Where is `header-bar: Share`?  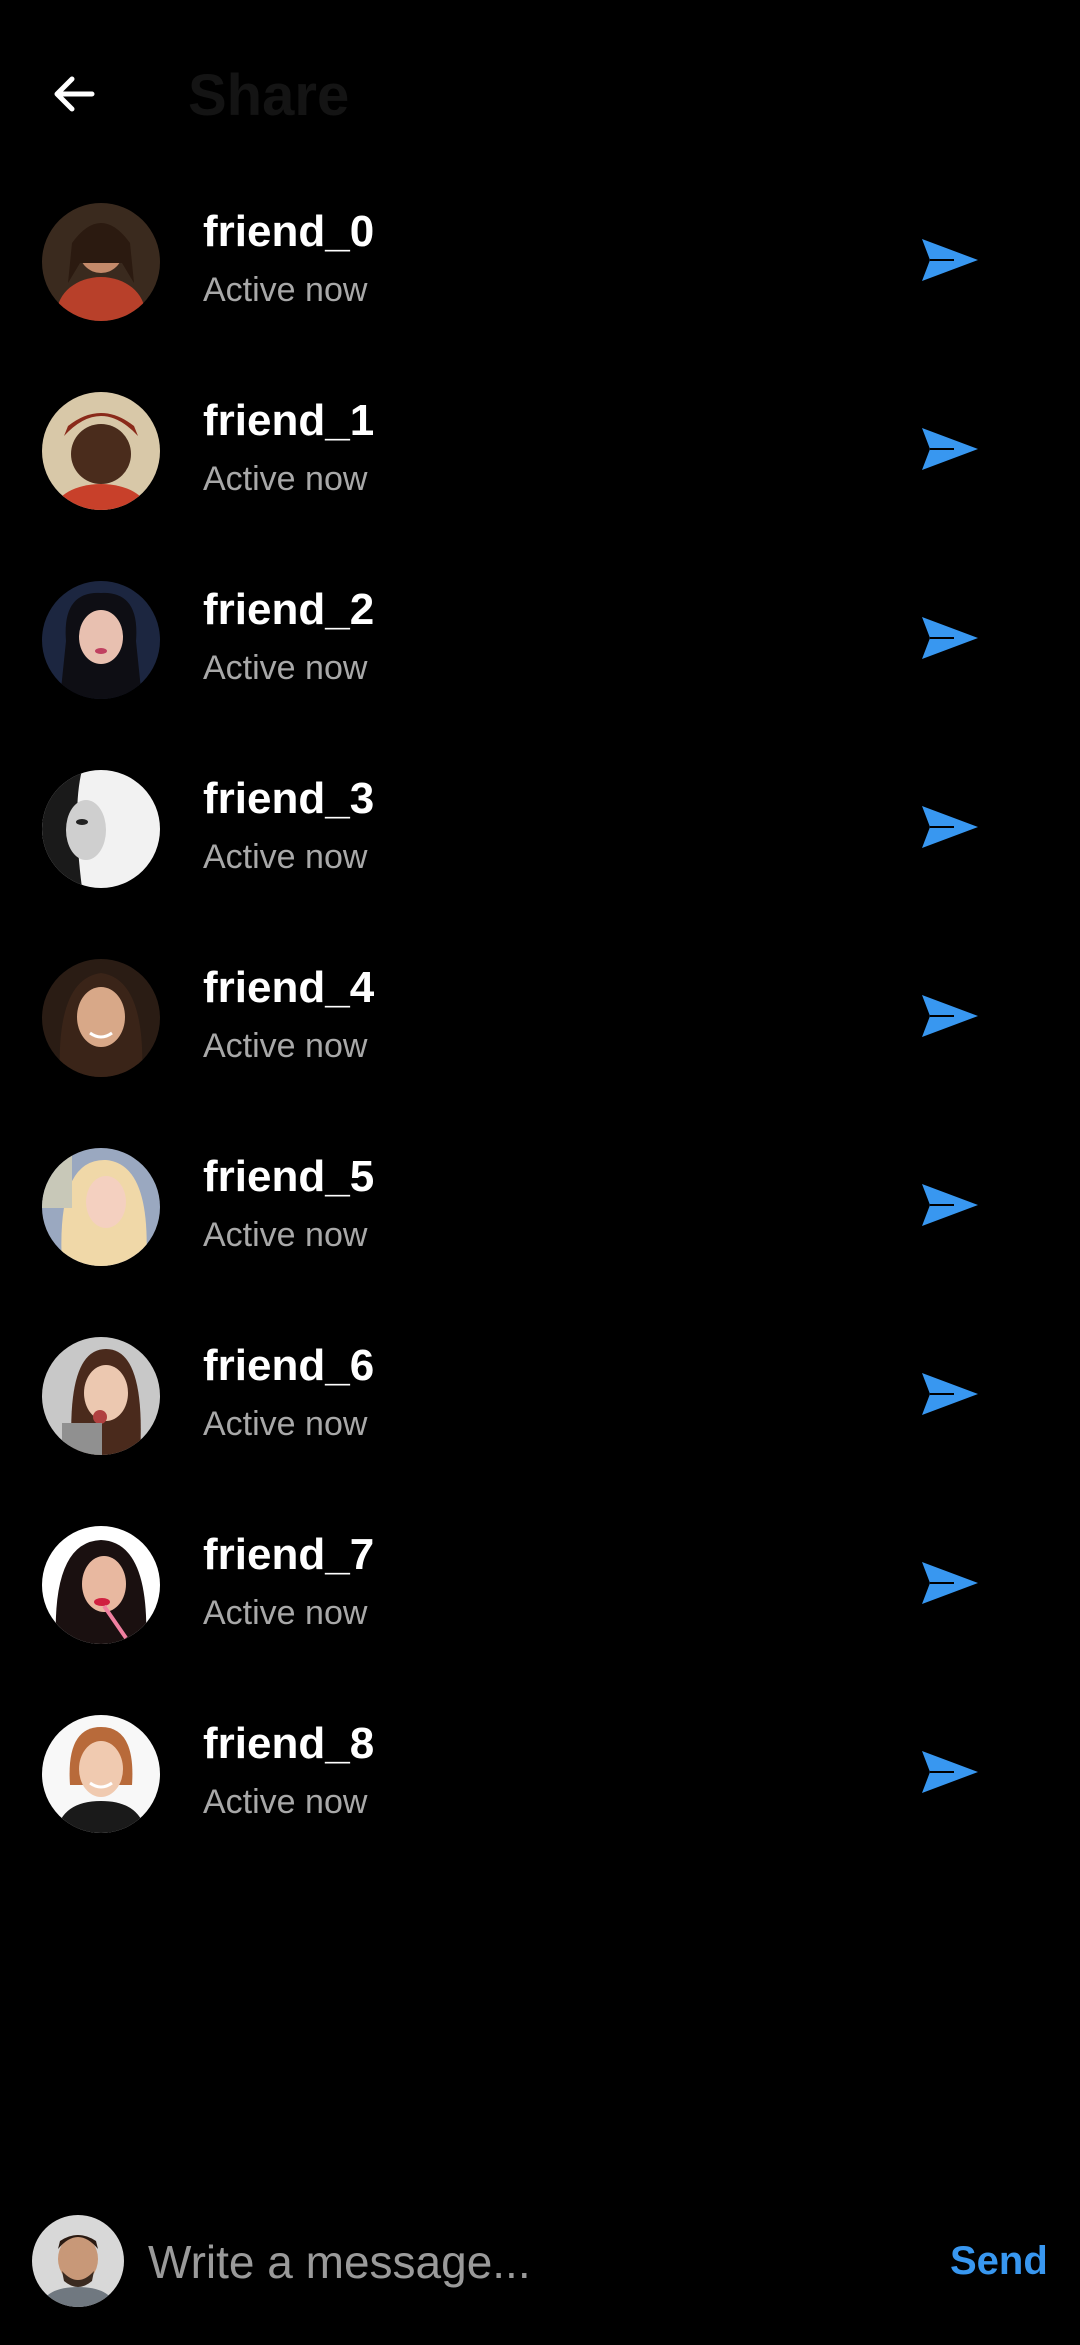 header-bar: Share is located at coordinates (540, 95).